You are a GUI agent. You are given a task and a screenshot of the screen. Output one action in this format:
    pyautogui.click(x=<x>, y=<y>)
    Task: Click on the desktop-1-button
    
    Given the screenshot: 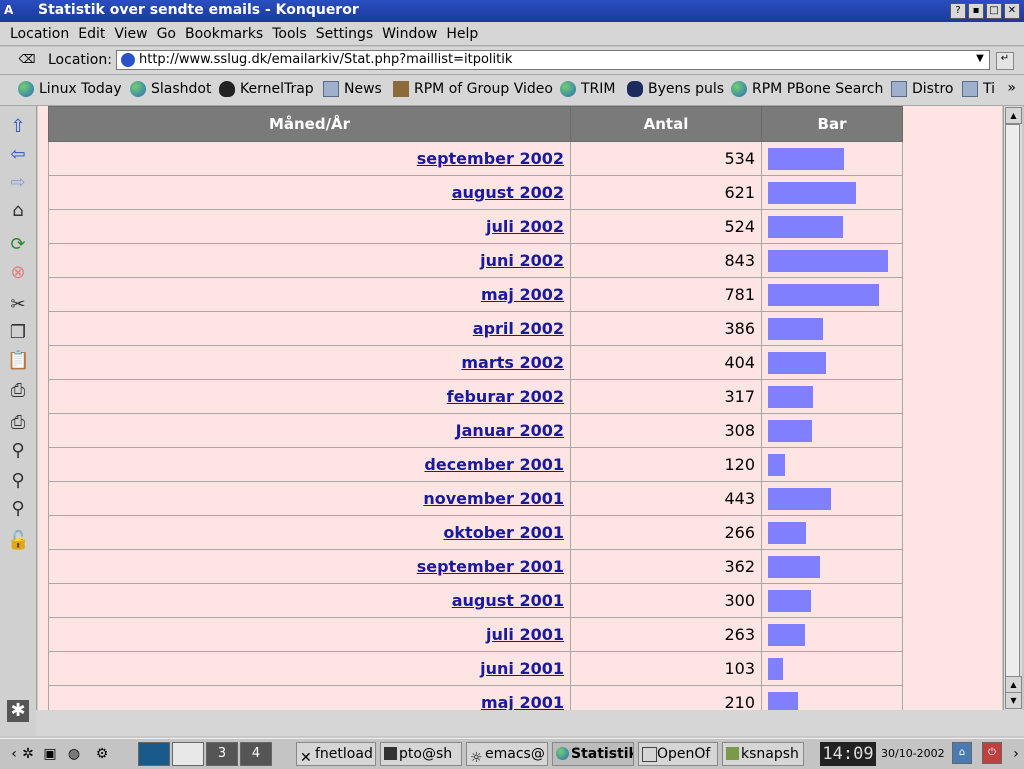 What is the action you would take?
    pyautogui.click(x=154, y=754)
    